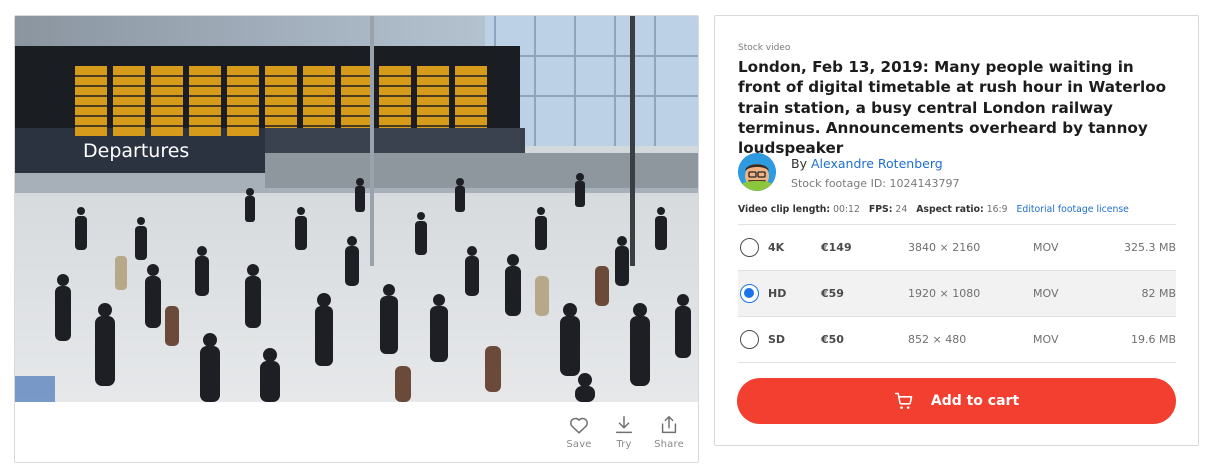  What do you see at coordinates (1158, 293) in the screenshot?
I see `option-file-size: 82 MB` at bounding box center [1158, 293].